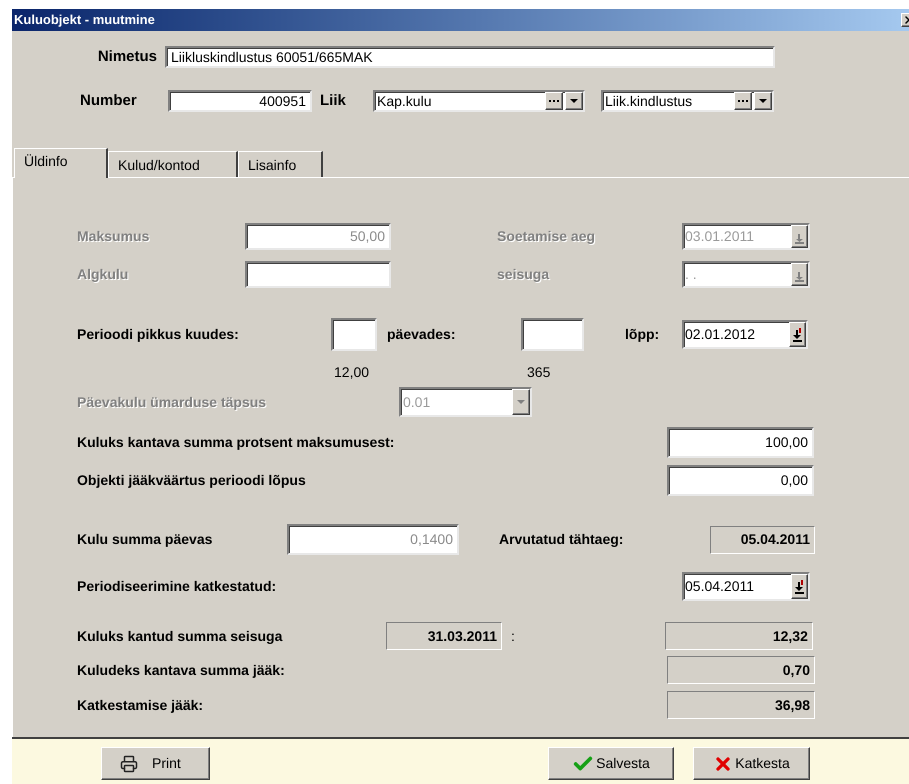  I want to click on field-label: Liik, so click(333, 100).